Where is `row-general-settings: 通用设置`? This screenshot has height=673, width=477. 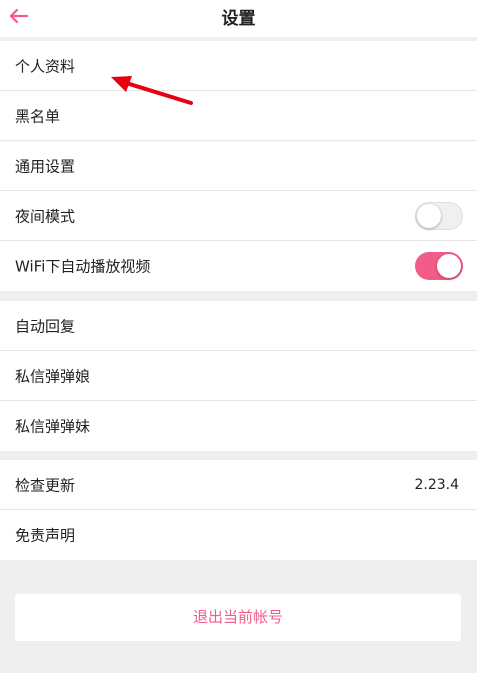 row-general-settings: 通用设置 is located at coordinates (238, 166).